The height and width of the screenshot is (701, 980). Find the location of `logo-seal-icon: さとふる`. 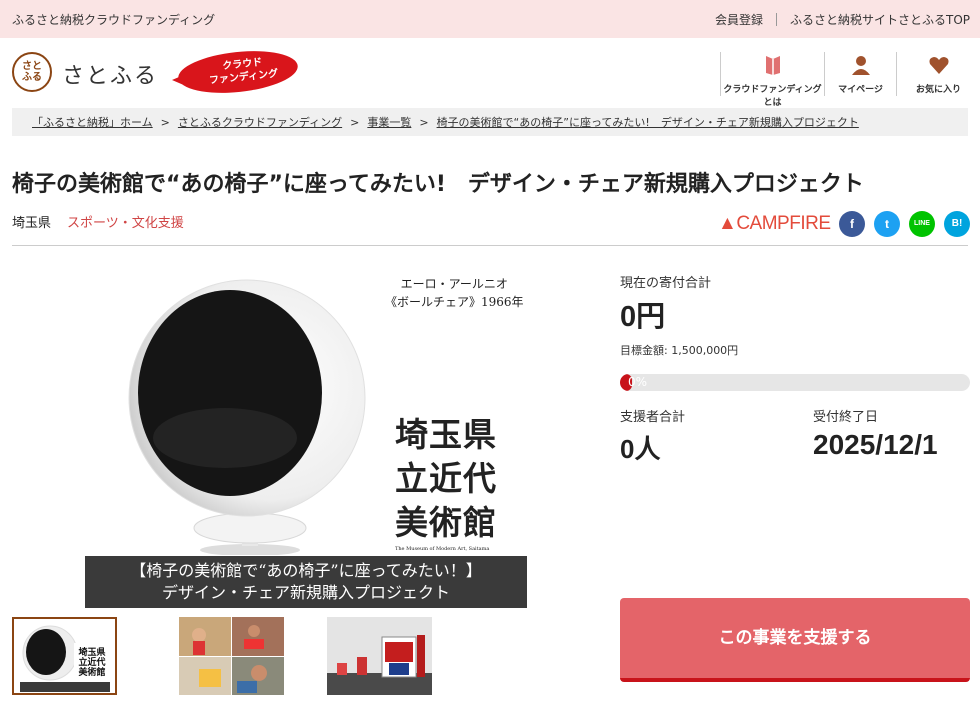

logo-seal-icon: さとふる is located at coordinates (32, 72).